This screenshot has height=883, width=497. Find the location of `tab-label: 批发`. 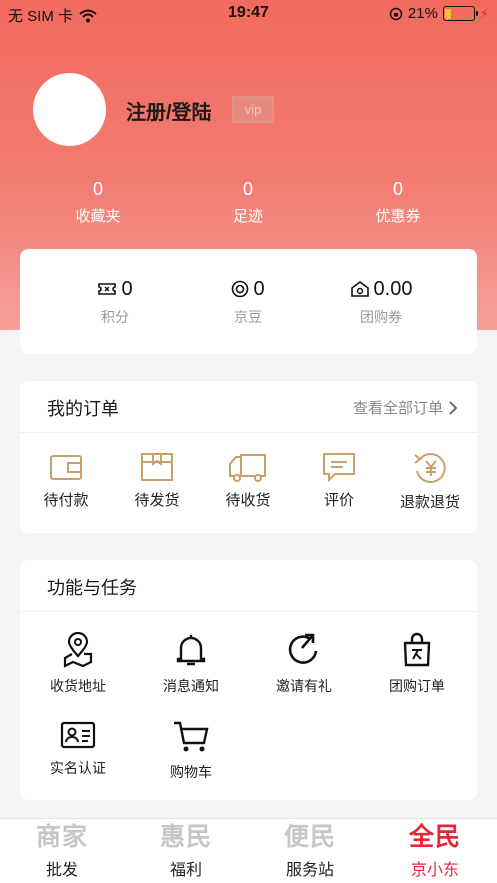

tab-label: 批发 is located at coordinates (61, 870).